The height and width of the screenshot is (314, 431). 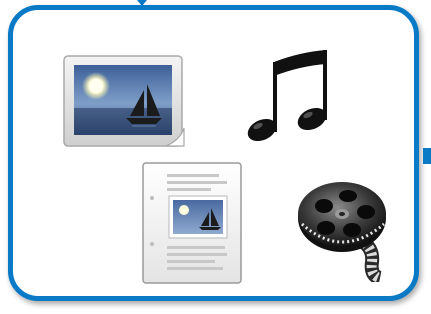 I want to click on image-icon, so click(x=124, y=102).